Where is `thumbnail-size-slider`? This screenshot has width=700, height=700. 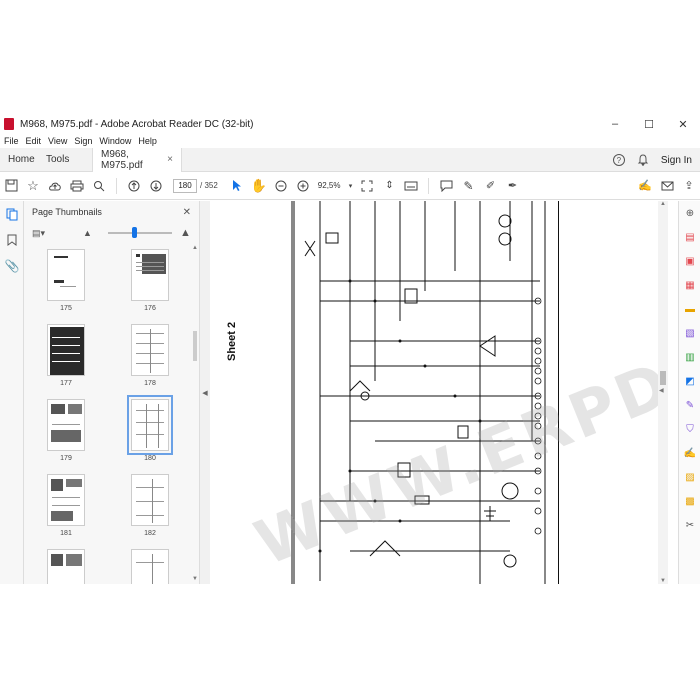
thumbnail-size-slider is located at coordinates (139, 232).